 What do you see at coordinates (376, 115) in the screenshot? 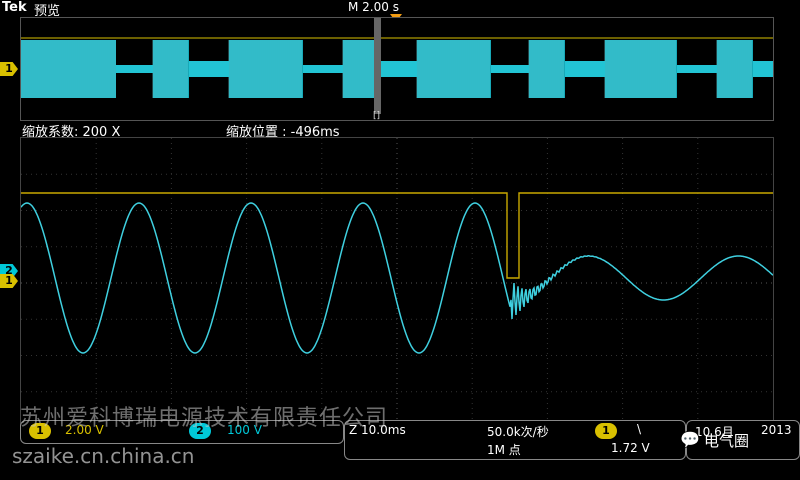
I see `zoom-cursor-mark: []` at bounding box center [376, 115].